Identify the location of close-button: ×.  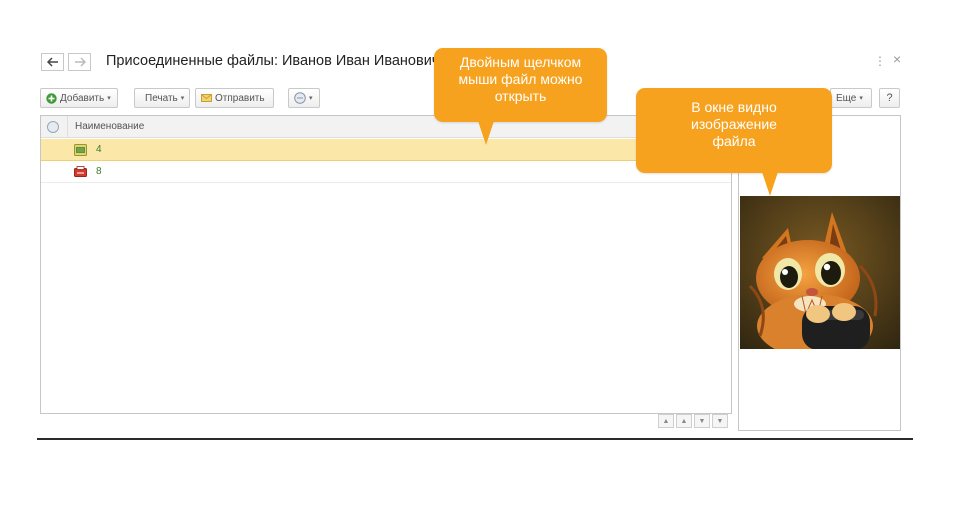
(897, 59).